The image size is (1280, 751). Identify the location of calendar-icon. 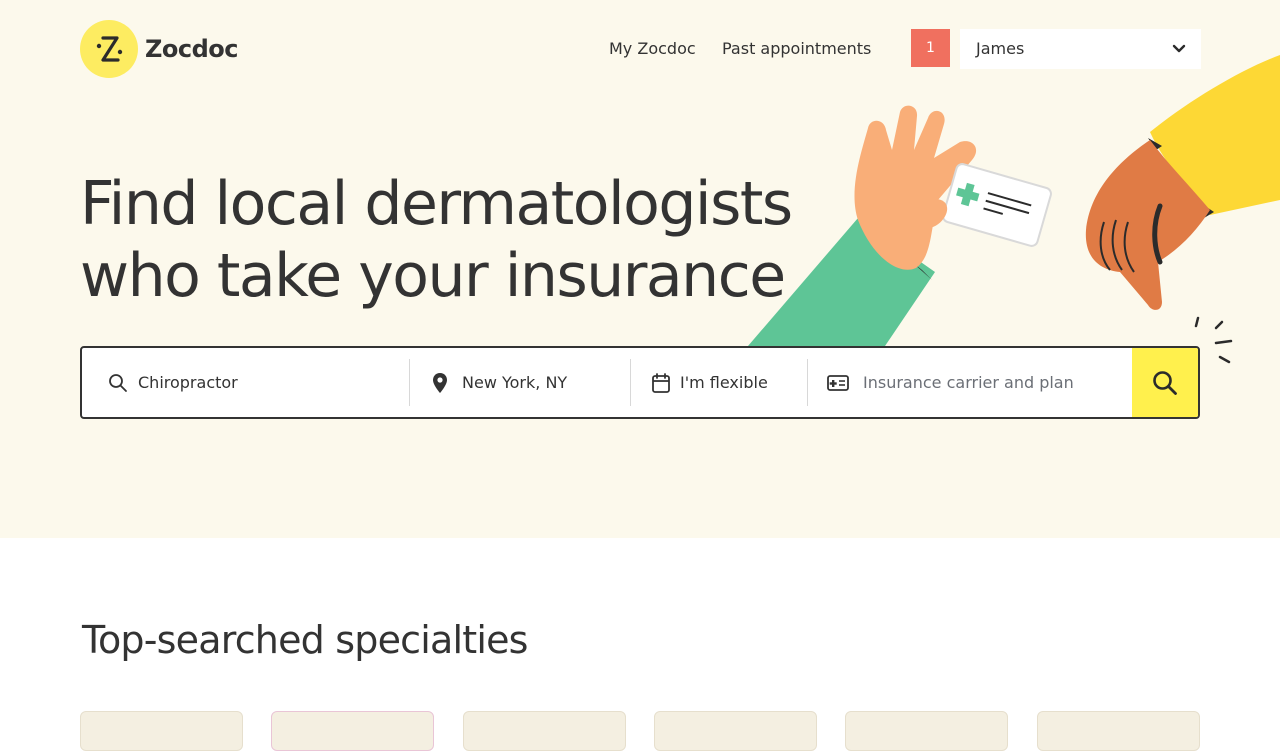
(661, 382).